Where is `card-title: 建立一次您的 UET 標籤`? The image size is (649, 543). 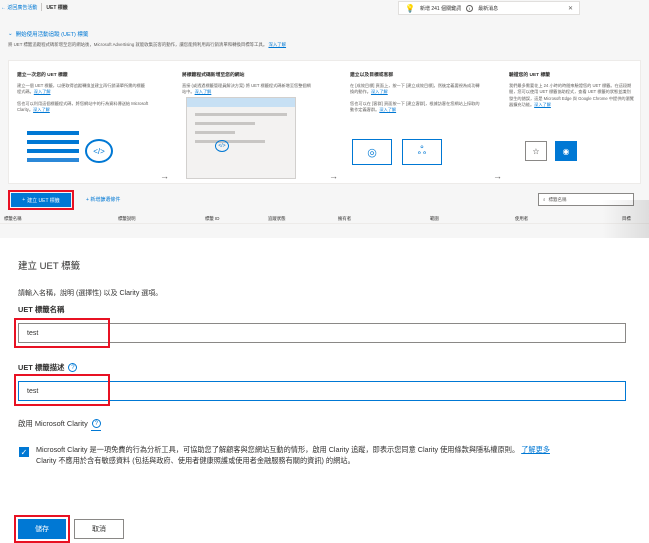
card-title: 建立一次您的 UET 標籤 is located at coordinates (42, 75).